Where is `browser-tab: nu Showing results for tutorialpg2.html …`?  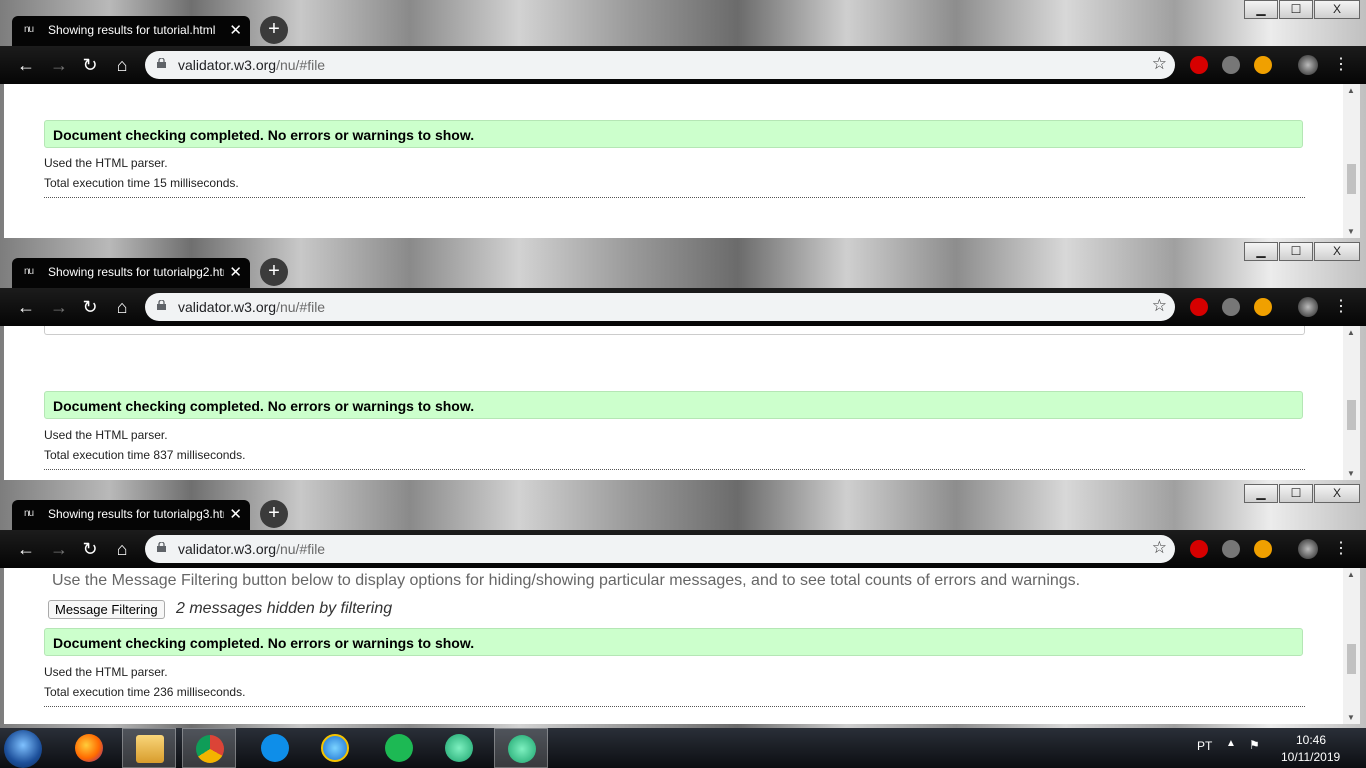 browser-tab: nu Showing results for tutorialpg2.html … is located at coordinates (131, 273).